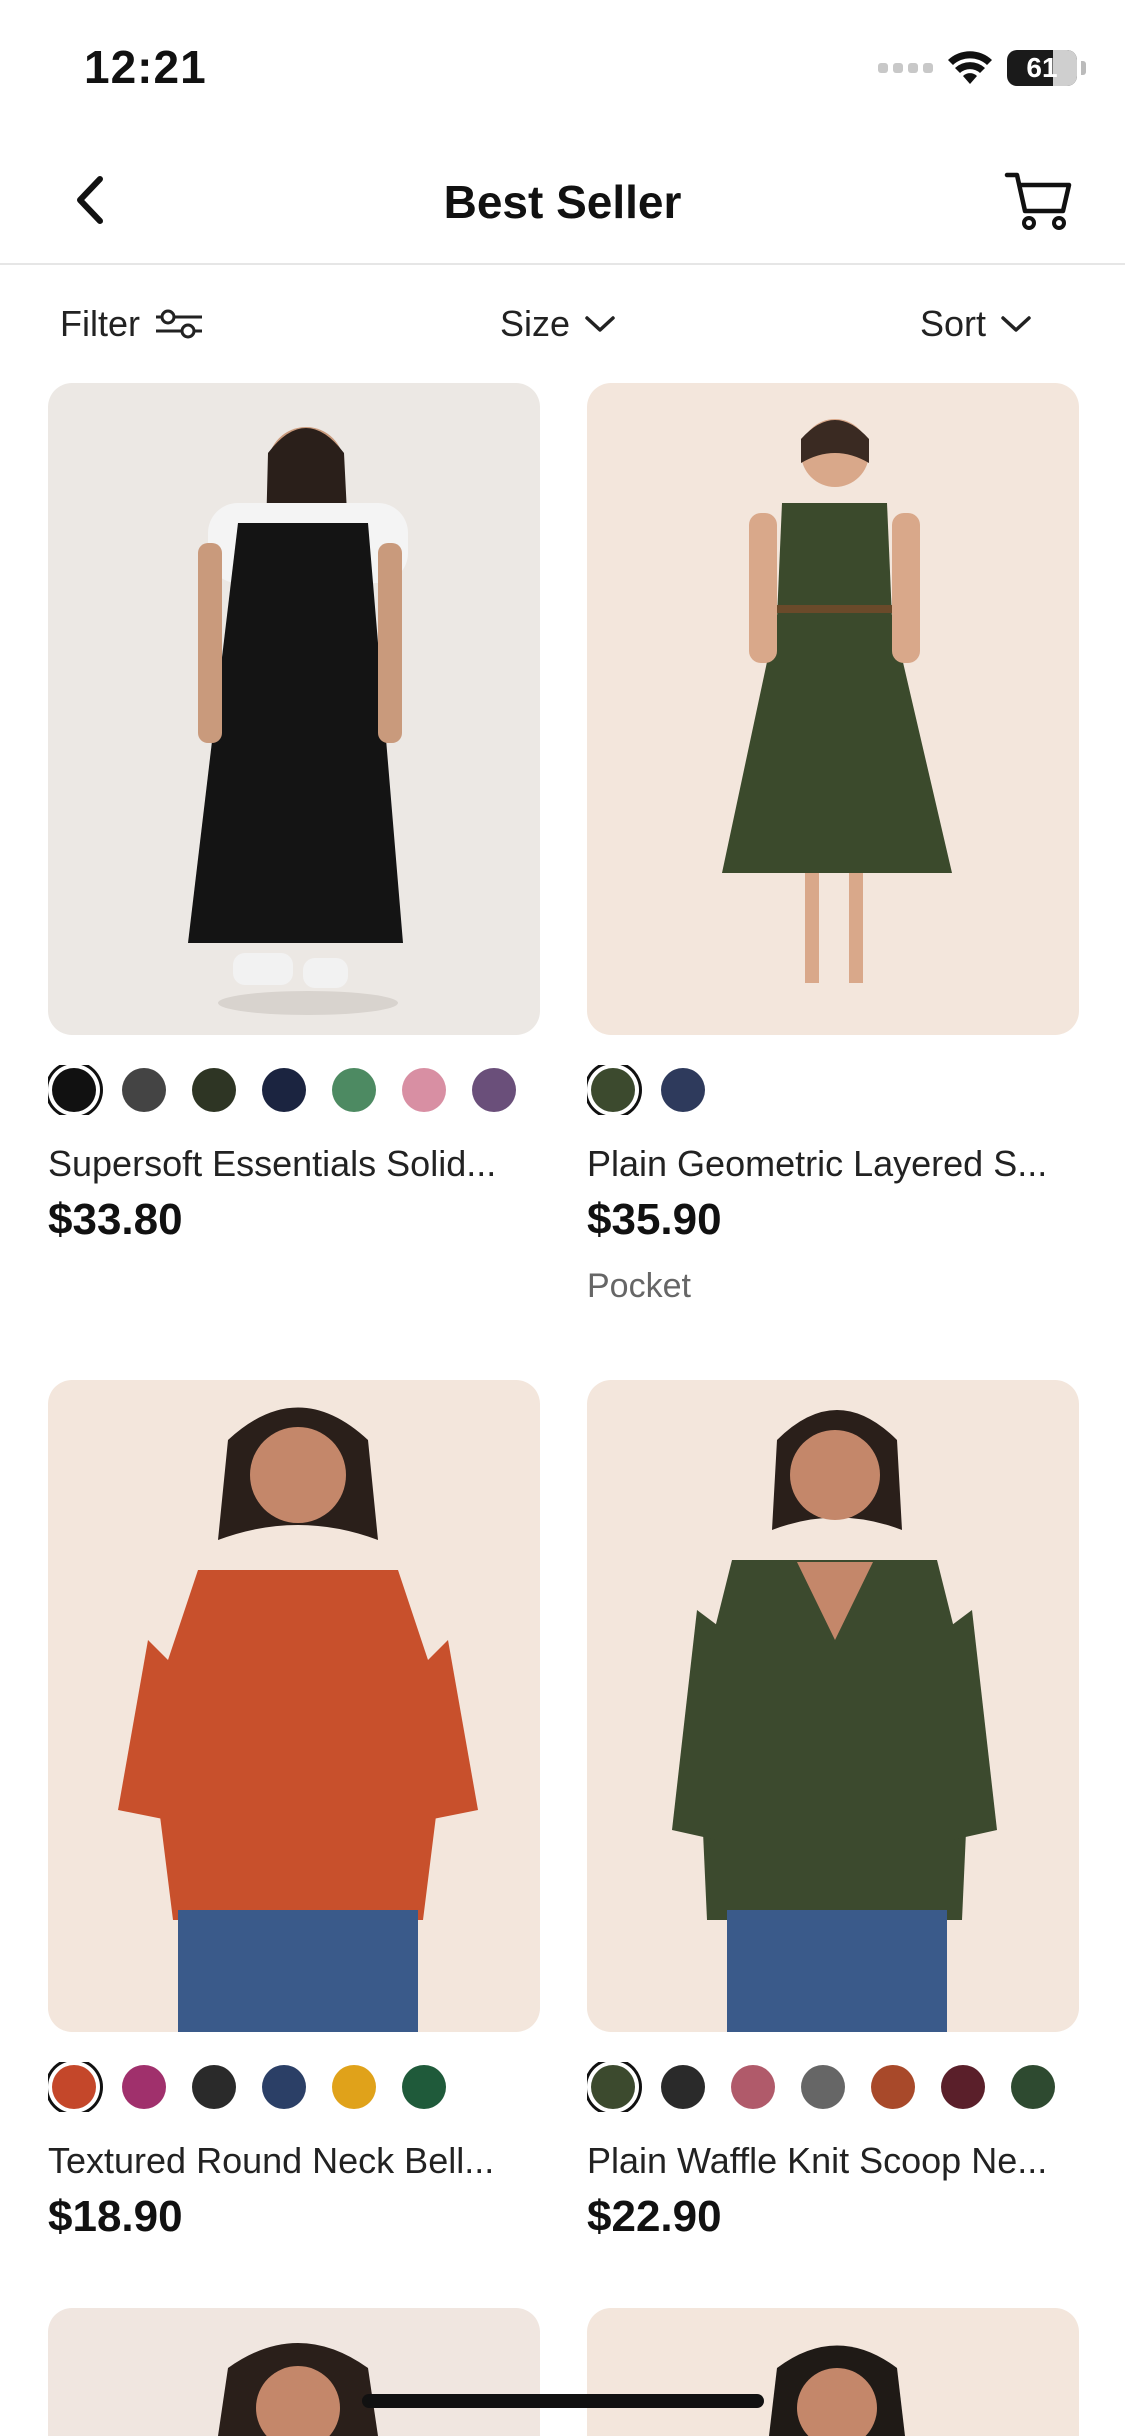 The height and width of the screenshot is (2436, 1125). I want to click on status-time: 12:21, so click(145, 67).